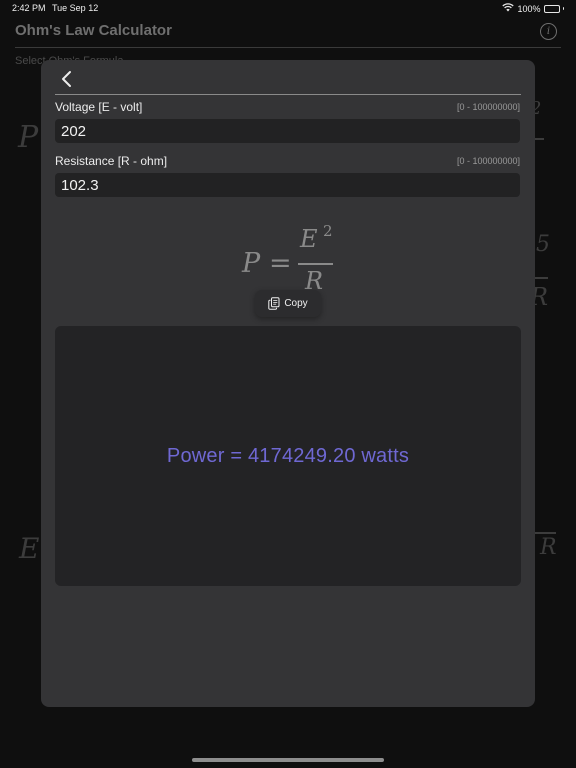 The image size is (576, 768). What do you see at coordinates (93, 30) in the screenshot?
I see `app-title: Ohm's Law Calculator` at bounding box center [93, 30].